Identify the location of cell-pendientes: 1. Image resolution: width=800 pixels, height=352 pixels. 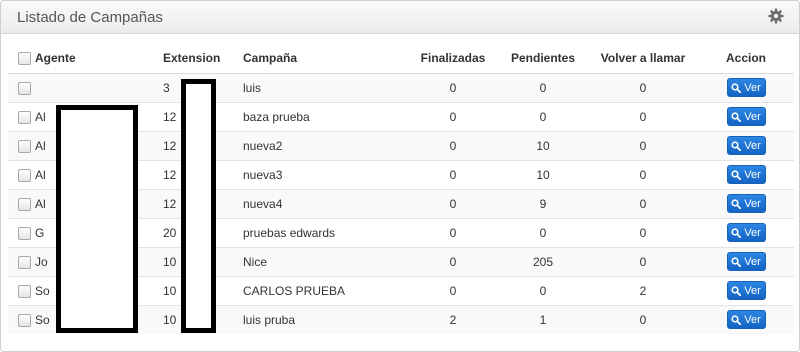
(543, 319).